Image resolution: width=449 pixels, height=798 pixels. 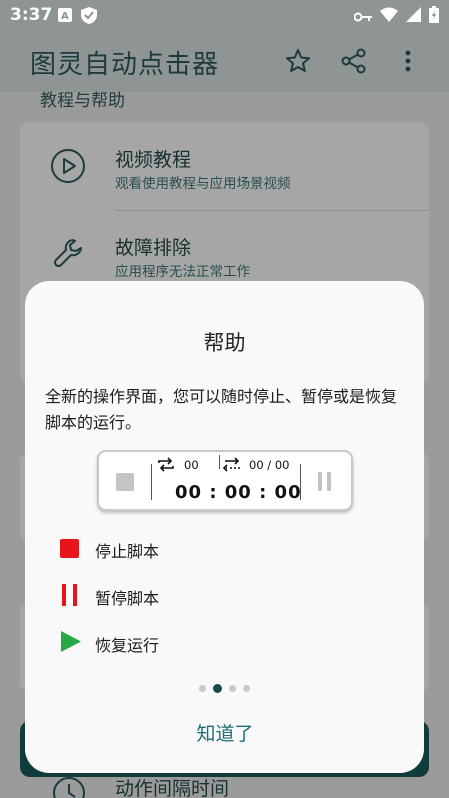 What do you see at coordinates (125, 65) in the screenshot?
I see `app-title: 图灵自动点击器` at bounding box center [125, 65].